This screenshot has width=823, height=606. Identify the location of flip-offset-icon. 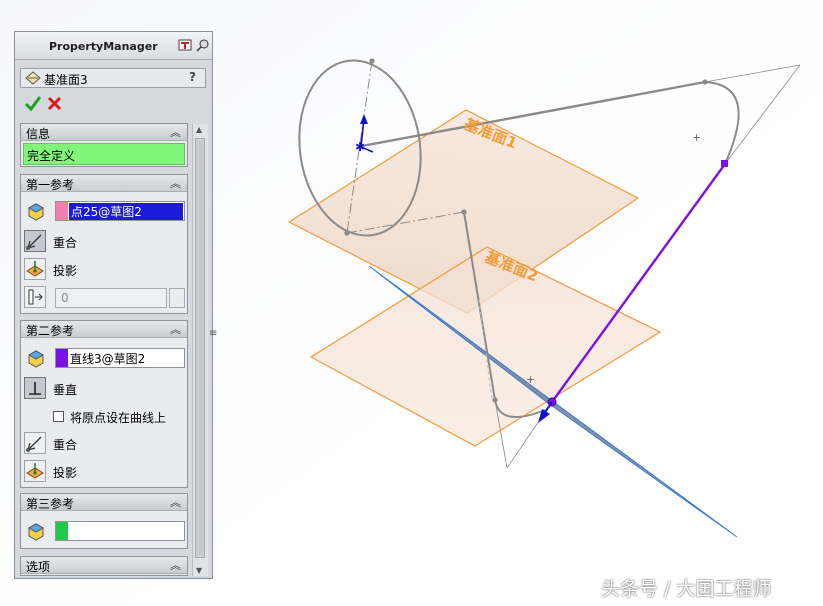
(35, 297).